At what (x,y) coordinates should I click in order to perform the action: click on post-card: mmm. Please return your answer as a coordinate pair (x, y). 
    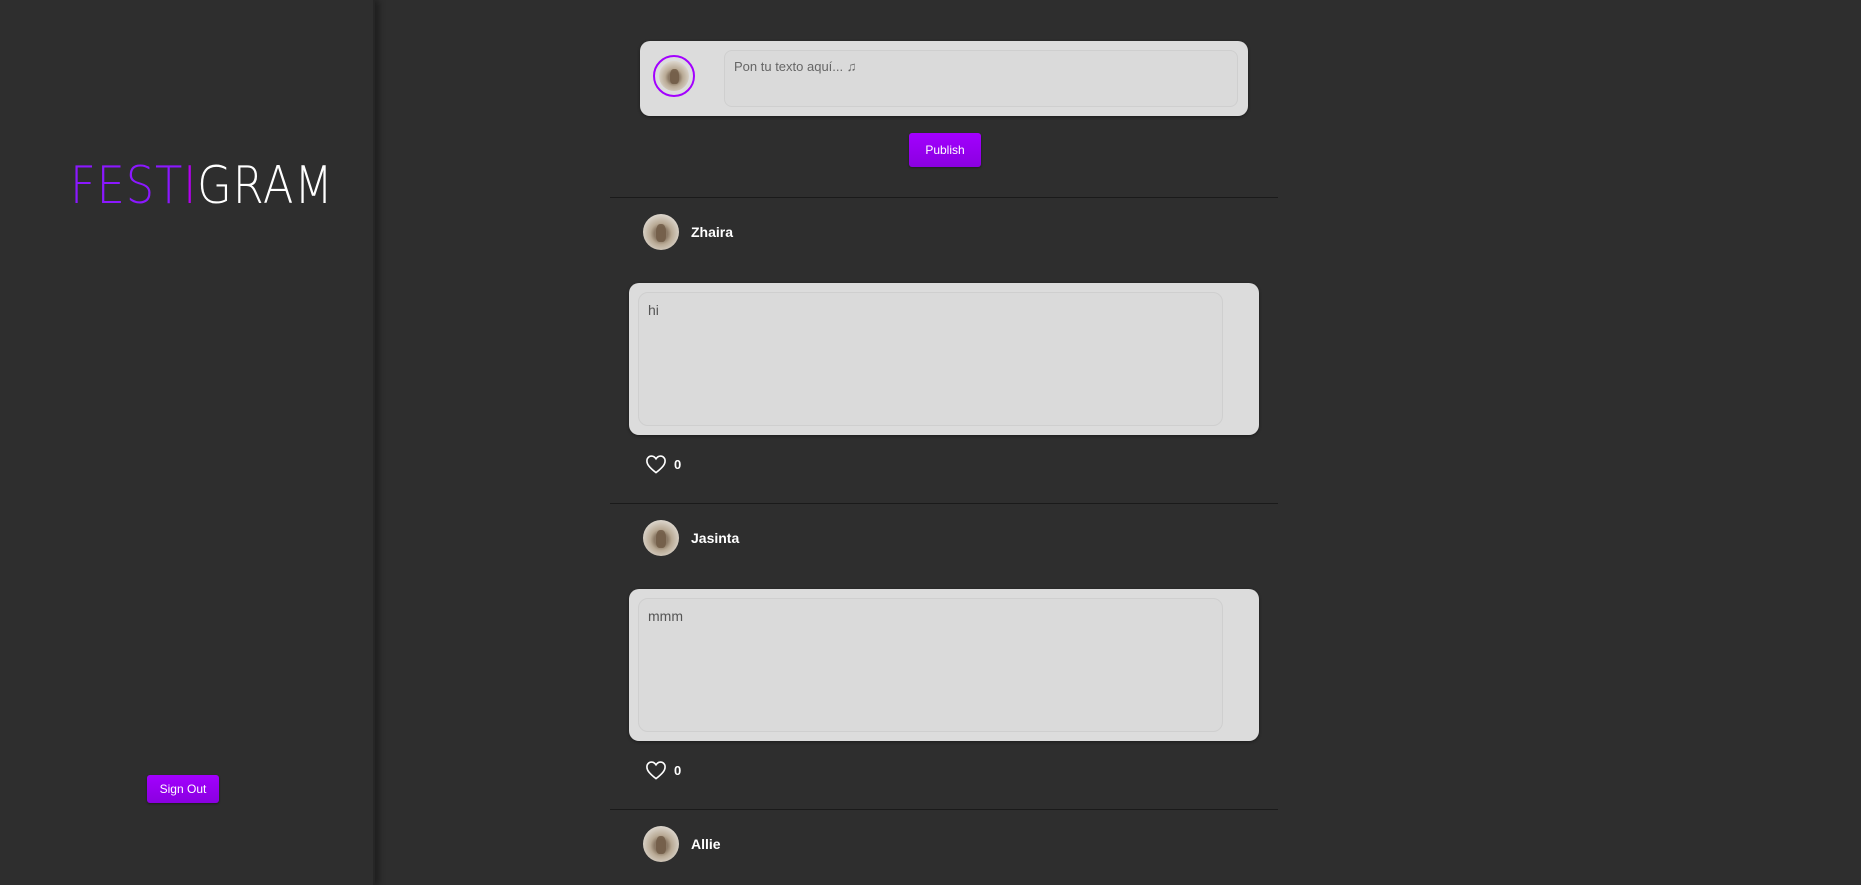
    Looking at the image, I should click on (944, 665).